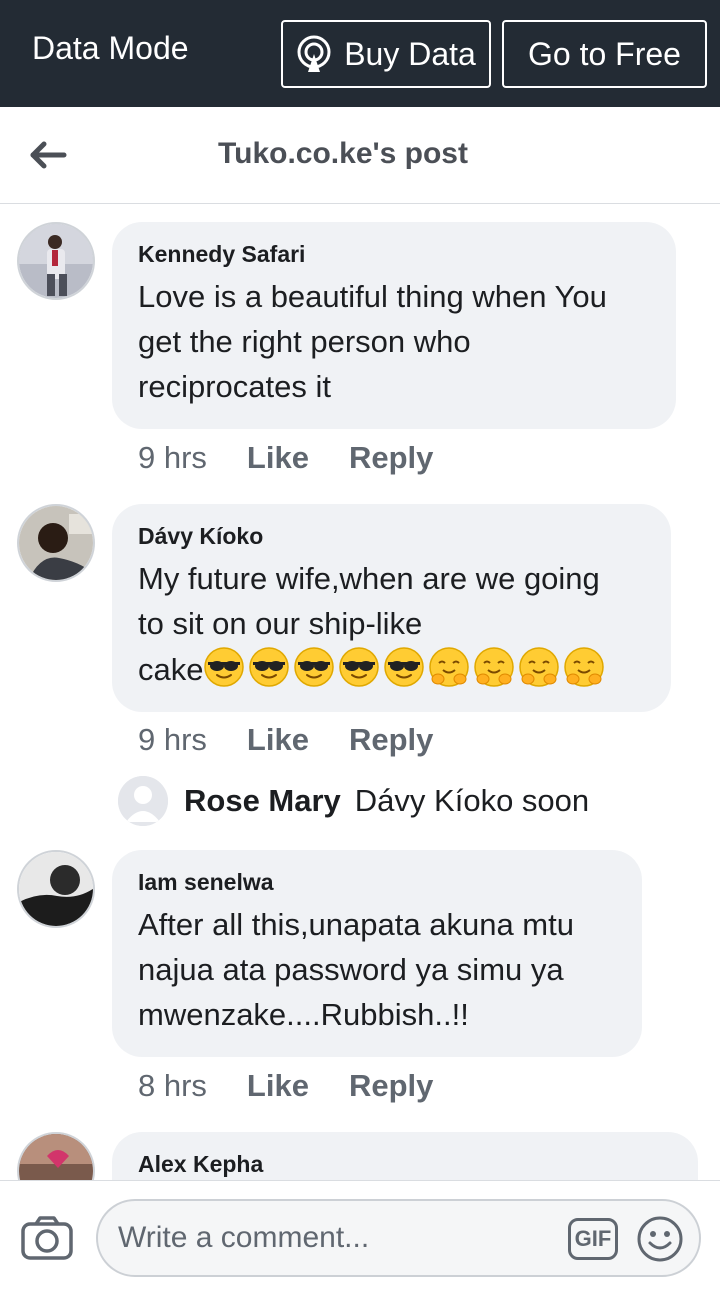  I want to click on camera-icon, so click(47, 1238).